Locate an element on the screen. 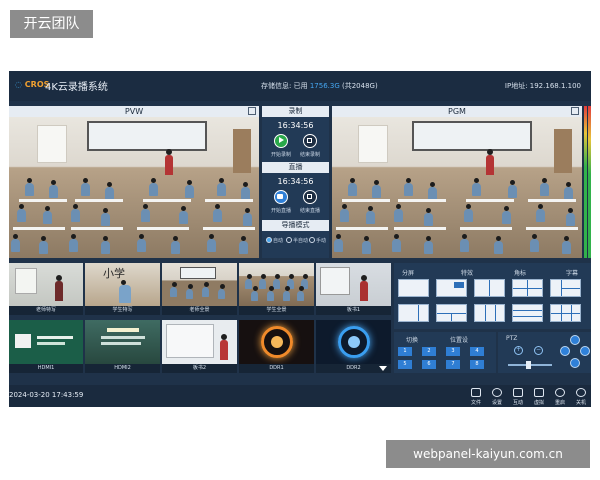 The image size is (600, 480). switch-panel: 切换 位置设 1 2 3 4 5 6 7 8 is located at coordinates (445, 352).